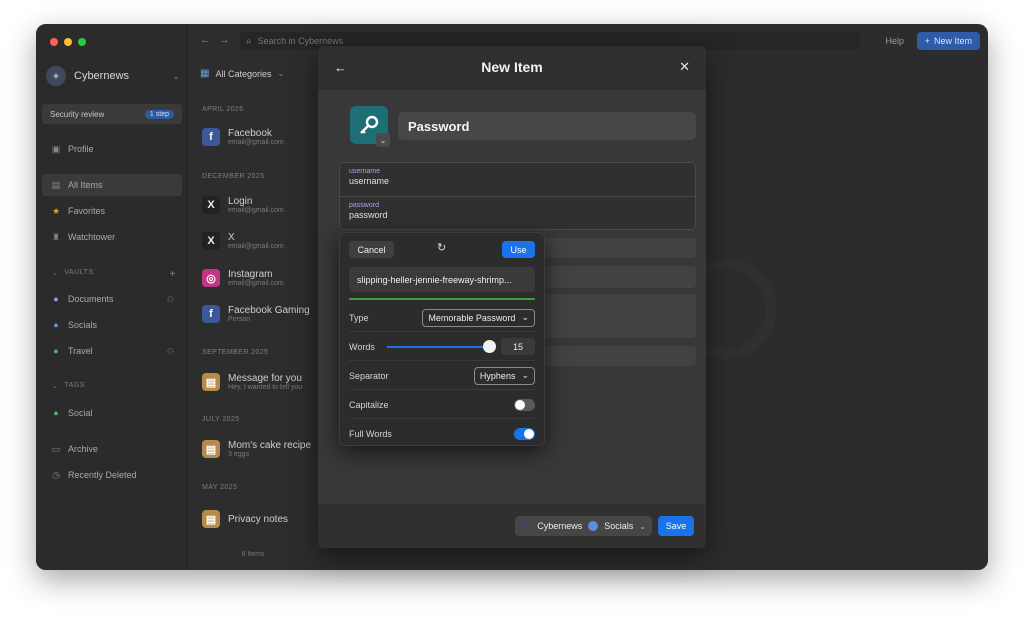  What do you see at coordinates (56, 351) in the screenshot?
I see `vault-icon: ●` at bounding box center [56, 351].